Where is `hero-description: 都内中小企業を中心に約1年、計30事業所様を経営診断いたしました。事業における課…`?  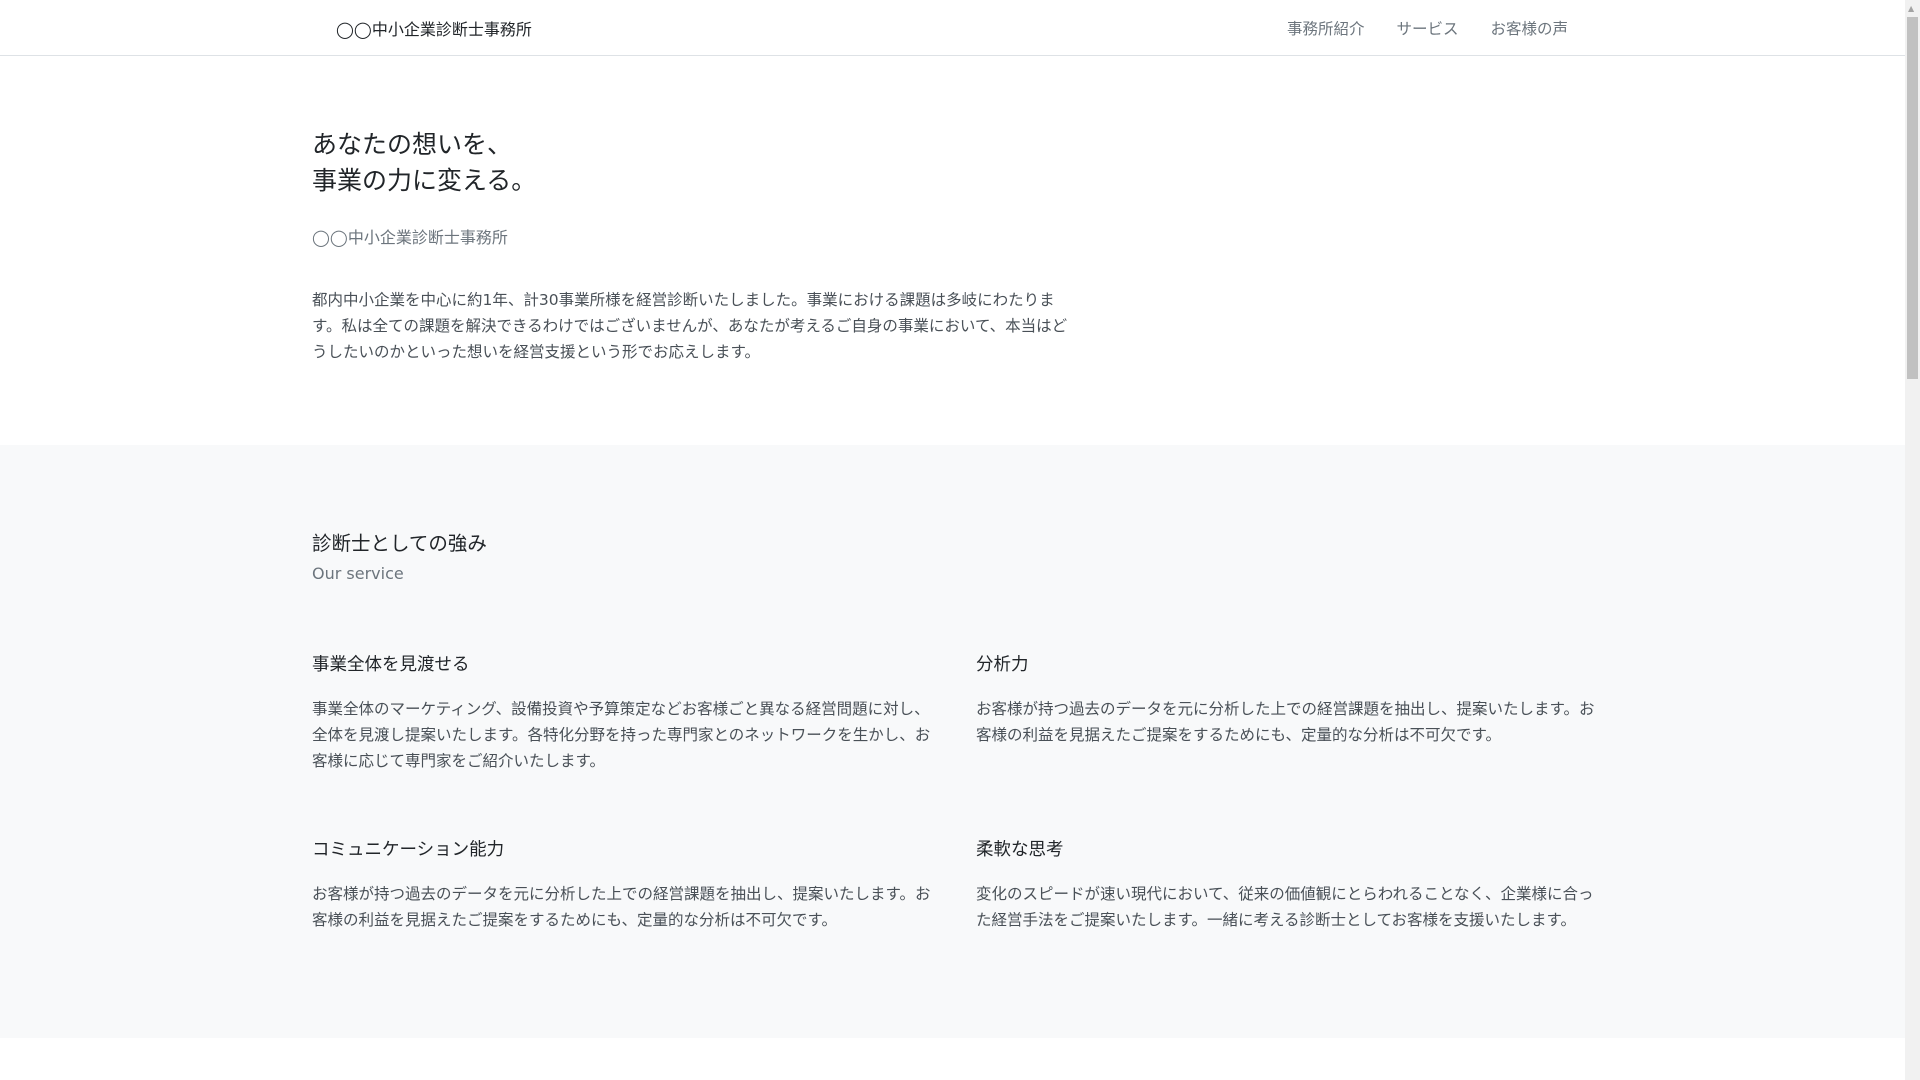 hero-description: 都内中小企業を中心に約1年、計30事業所様を経営診断いたしました。事業における課… is located at coordinates (690, 326).